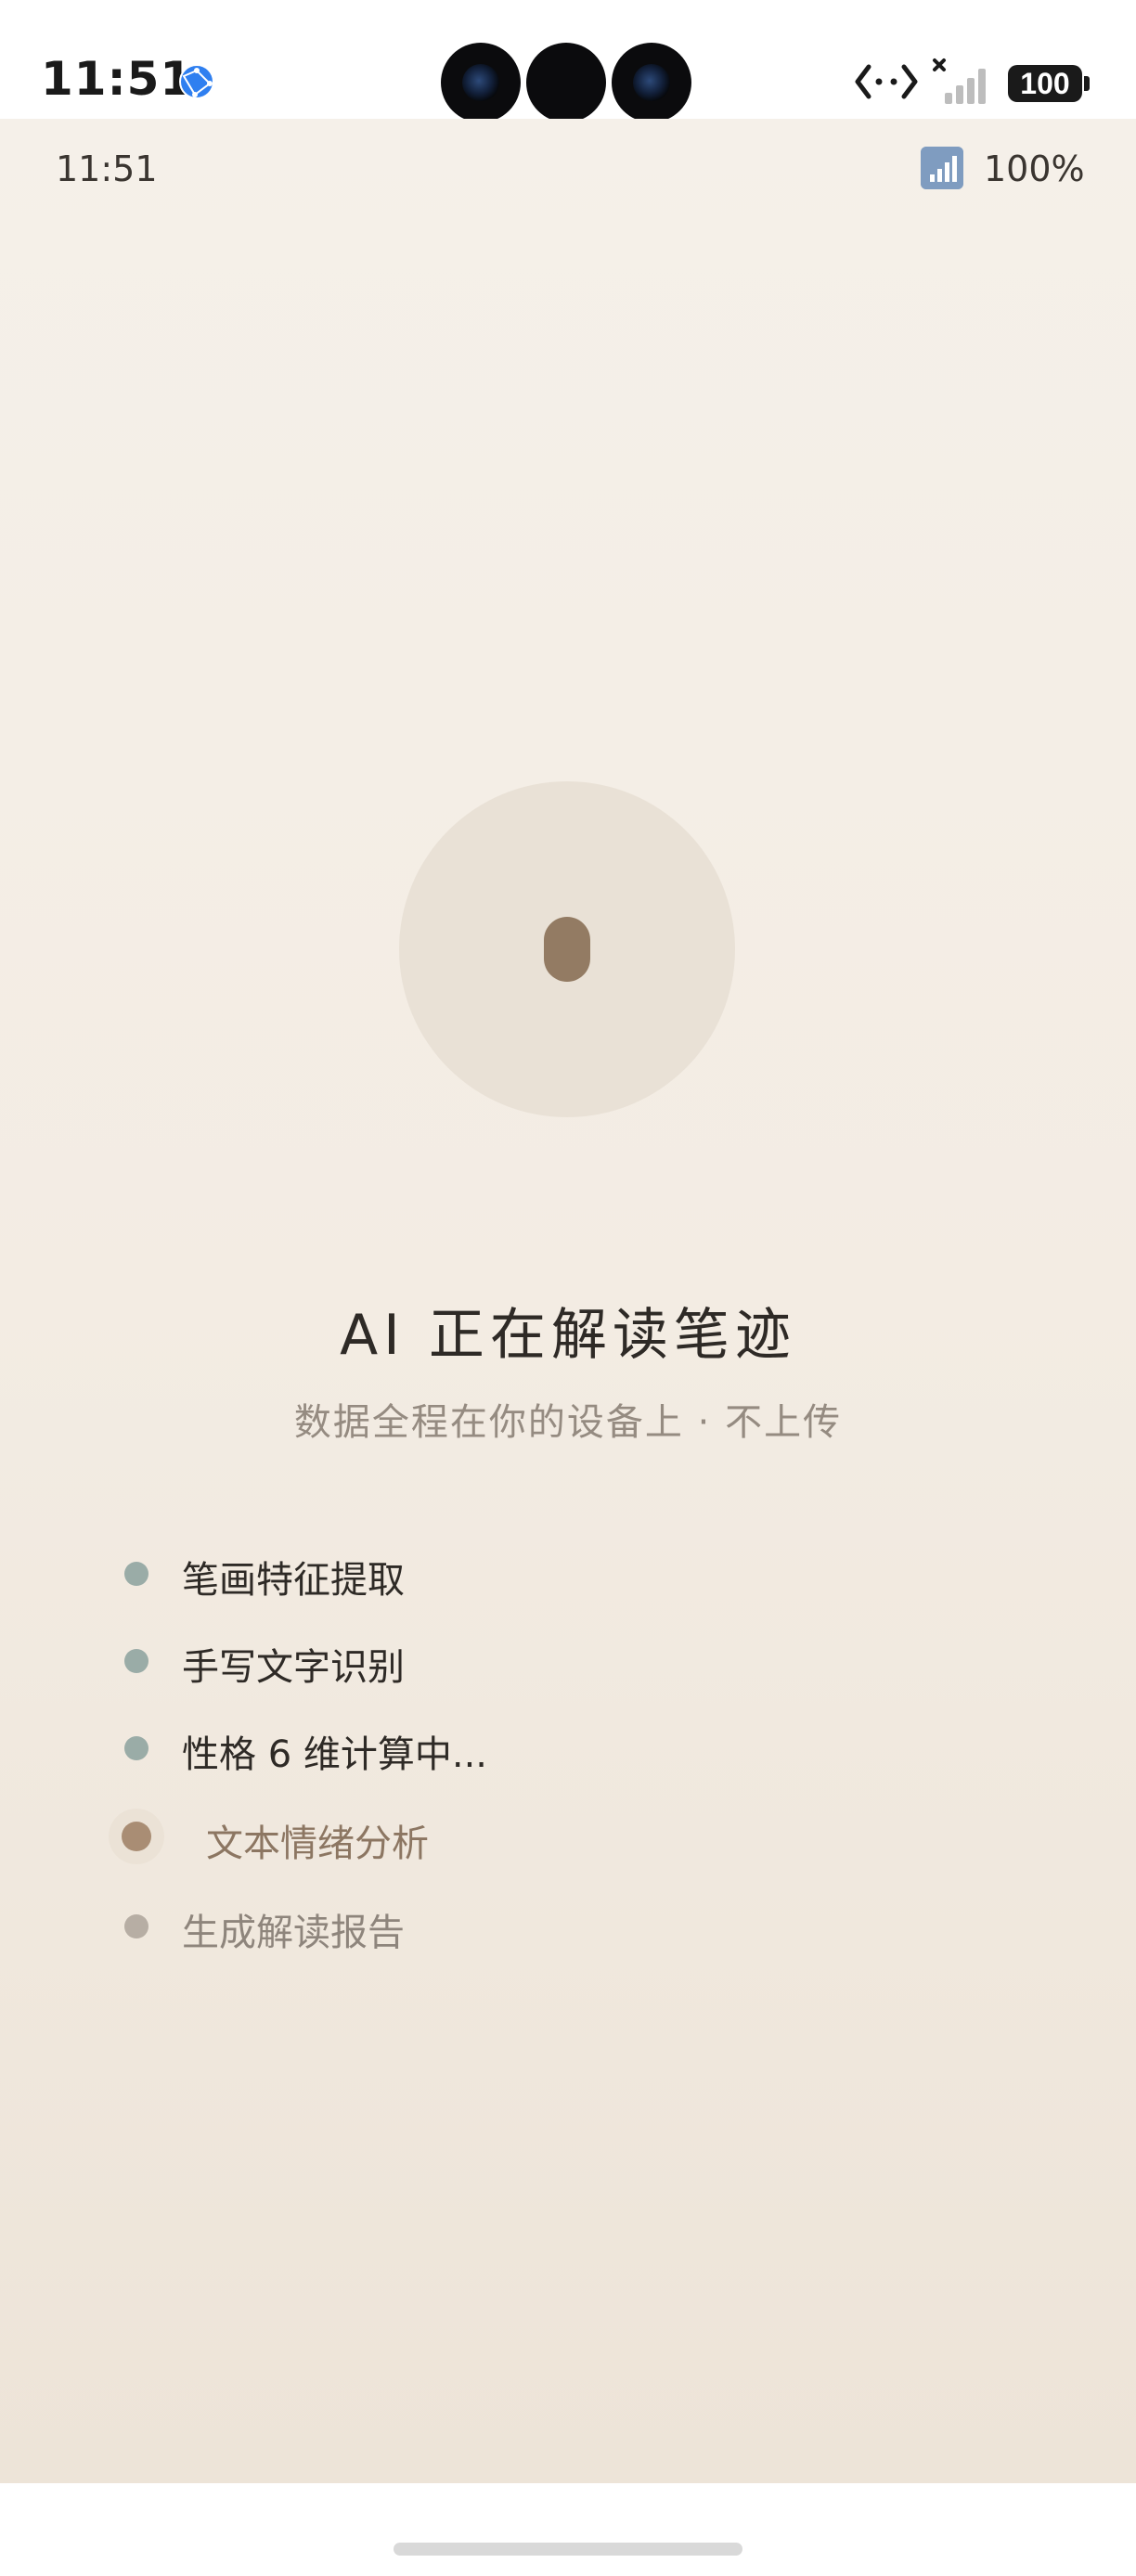 This screenshot has height=2576, width=1136. What do you see at coordinates (293, 1667) in the screenshot?
I see `step-label: 手写文字识别` at bounding box center [293, 1667].